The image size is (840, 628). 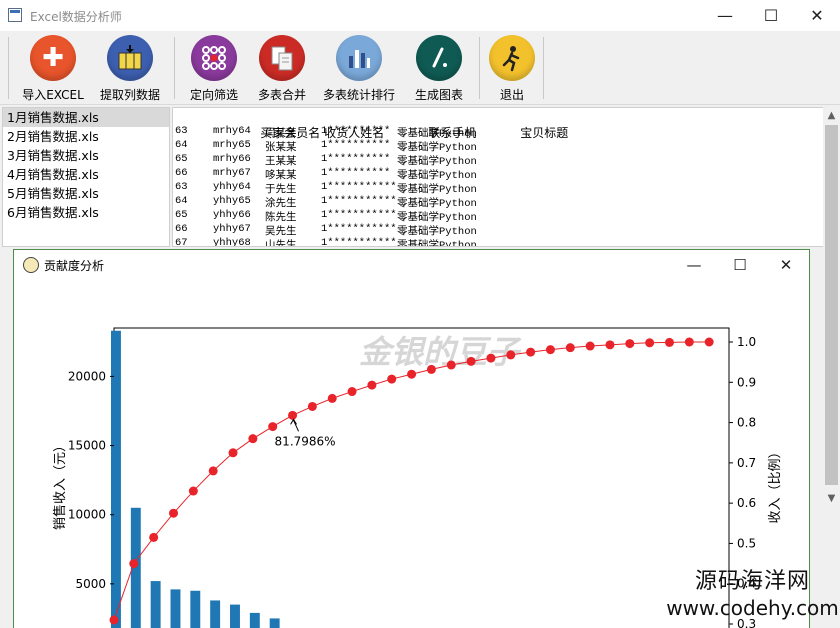 I want to click on maximize-button: ☐, so click(x=771, y=15).